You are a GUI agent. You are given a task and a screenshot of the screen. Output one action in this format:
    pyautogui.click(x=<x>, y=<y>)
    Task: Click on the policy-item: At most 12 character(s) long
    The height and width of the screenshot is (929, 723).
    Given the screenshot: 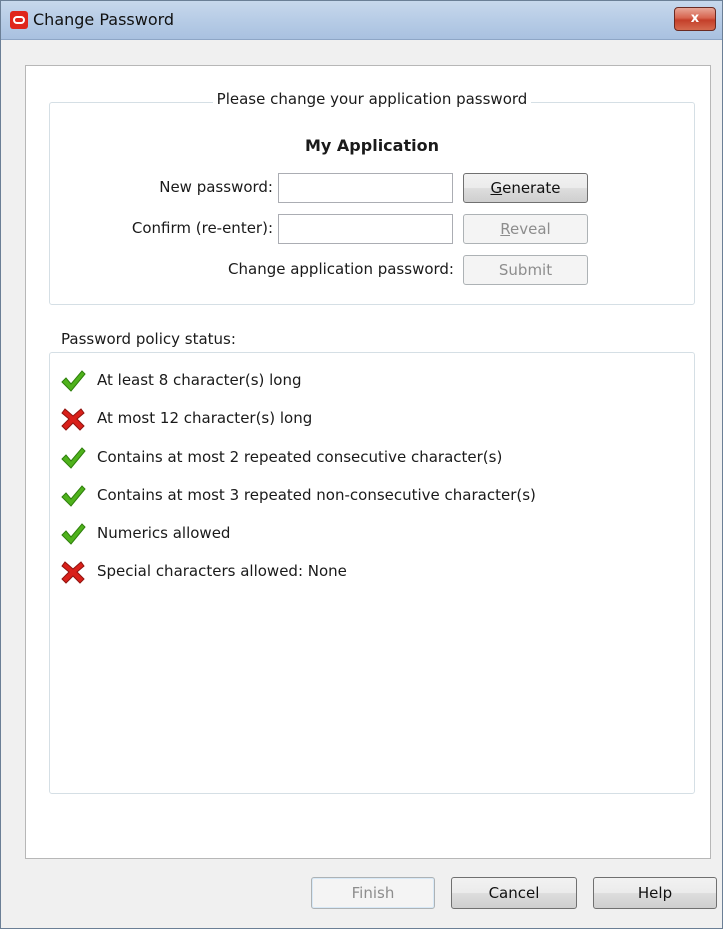 What is the action you would take?
    pyautogui.click(x=370, y=419)
    